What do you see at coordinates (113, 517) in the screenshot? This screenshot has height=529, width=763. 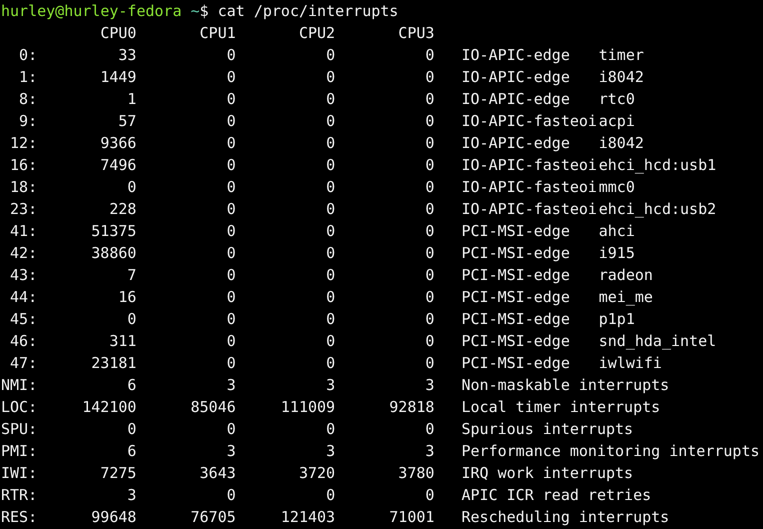 I see `count-cell-text: 99648` at bounding box center [113, 517].